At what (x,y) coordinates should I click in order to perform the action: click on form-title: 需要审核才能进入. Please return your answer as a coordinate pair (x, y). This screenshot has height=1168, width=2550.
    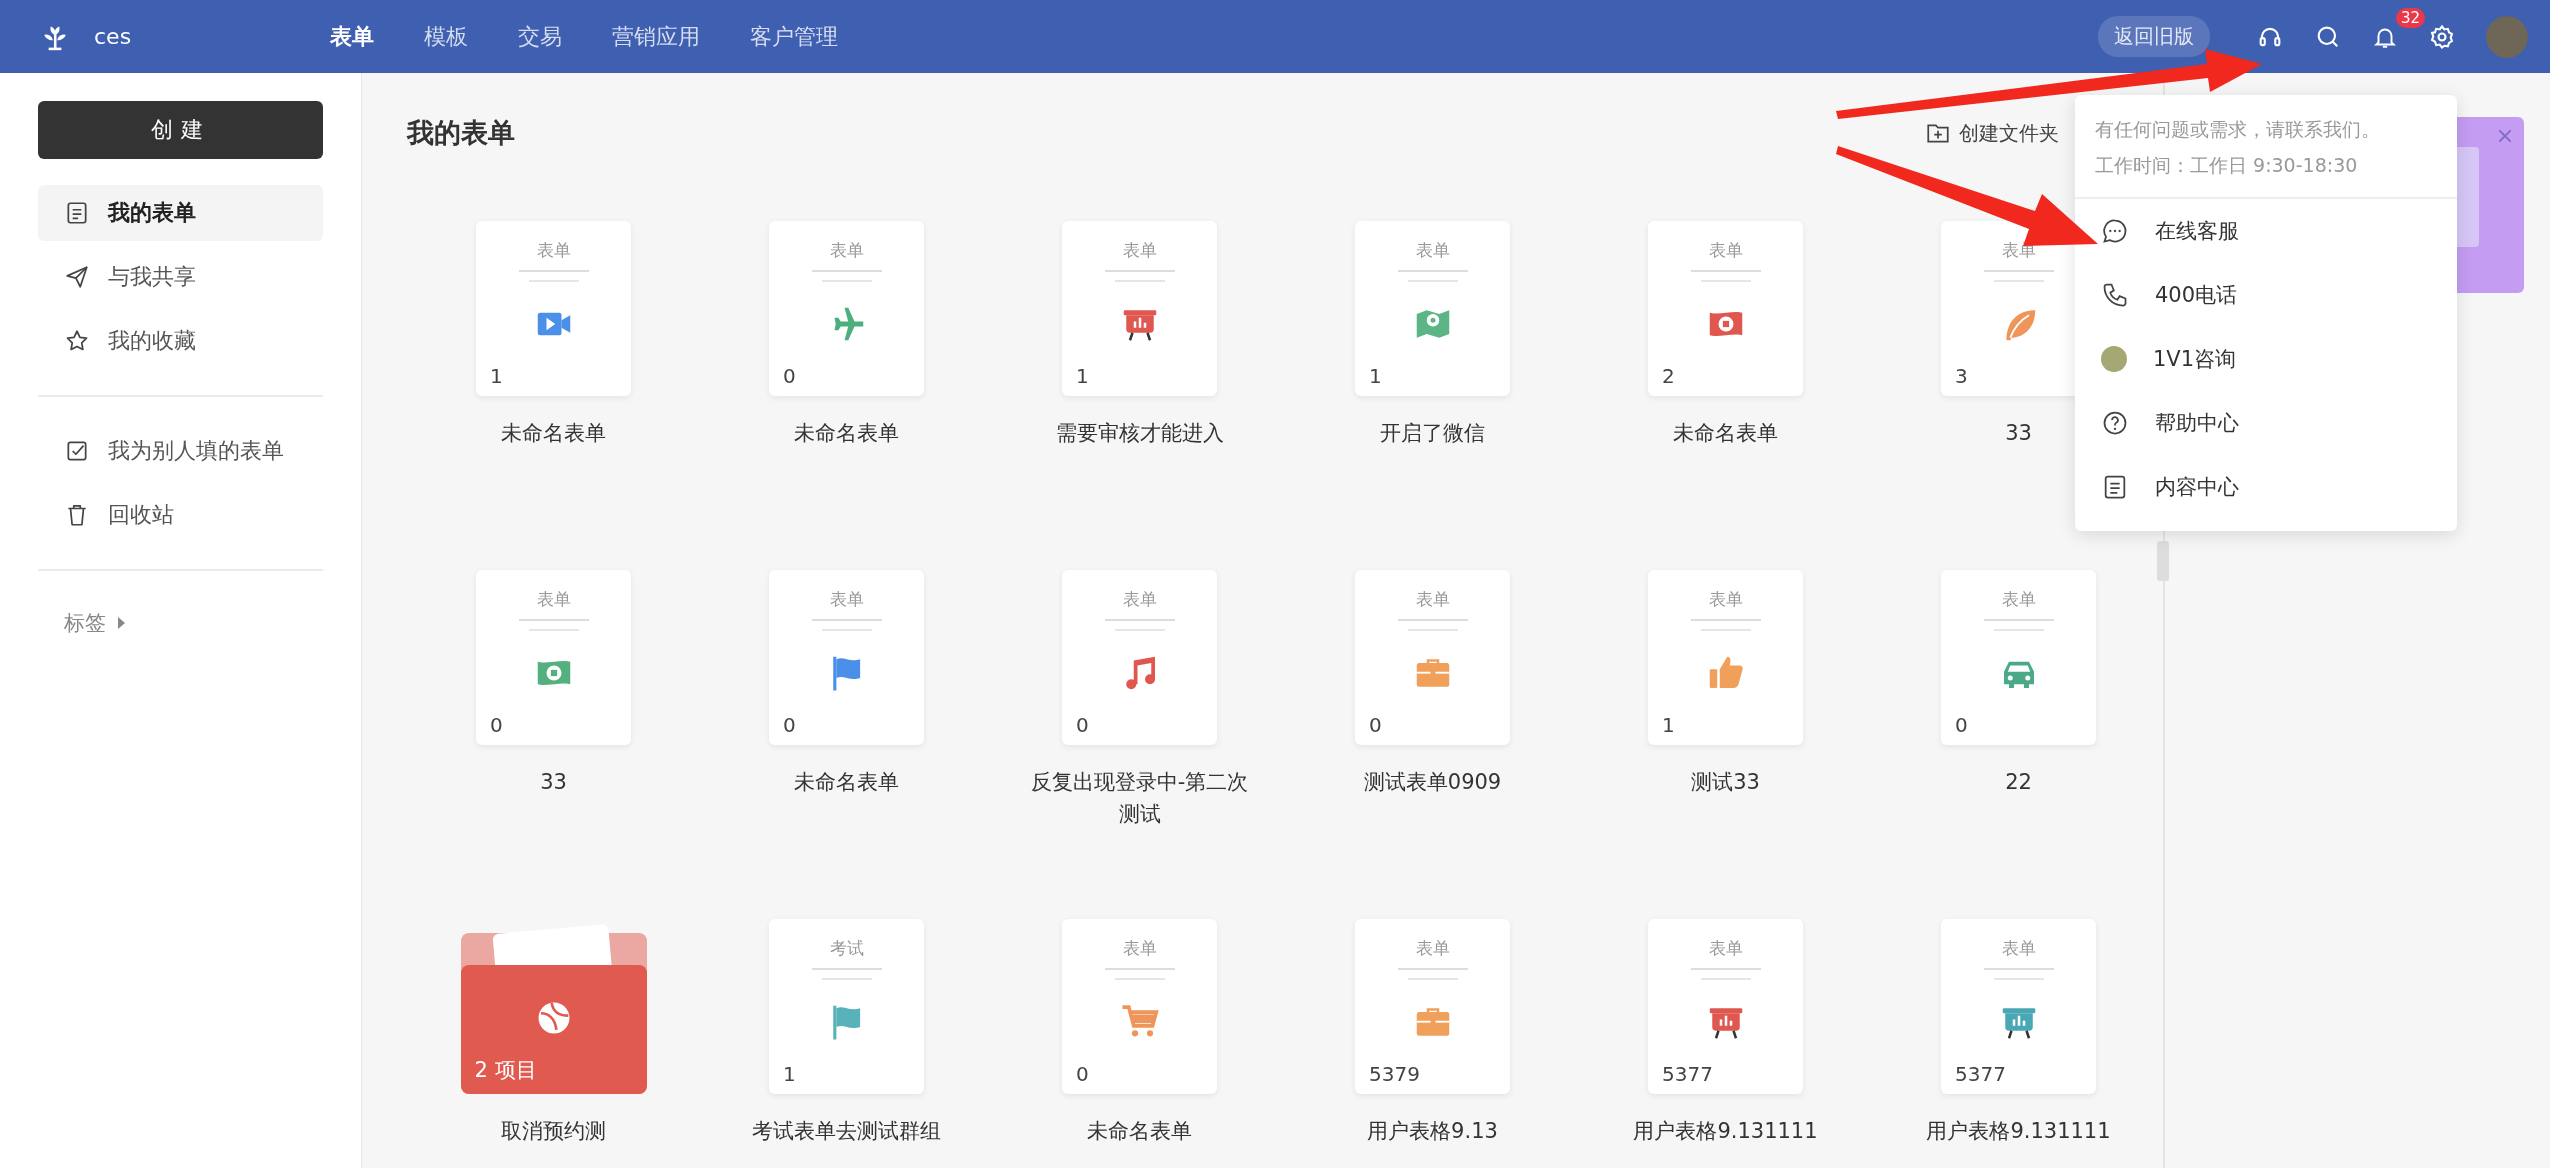
    Looking at the image, I should click on (1139, 433).